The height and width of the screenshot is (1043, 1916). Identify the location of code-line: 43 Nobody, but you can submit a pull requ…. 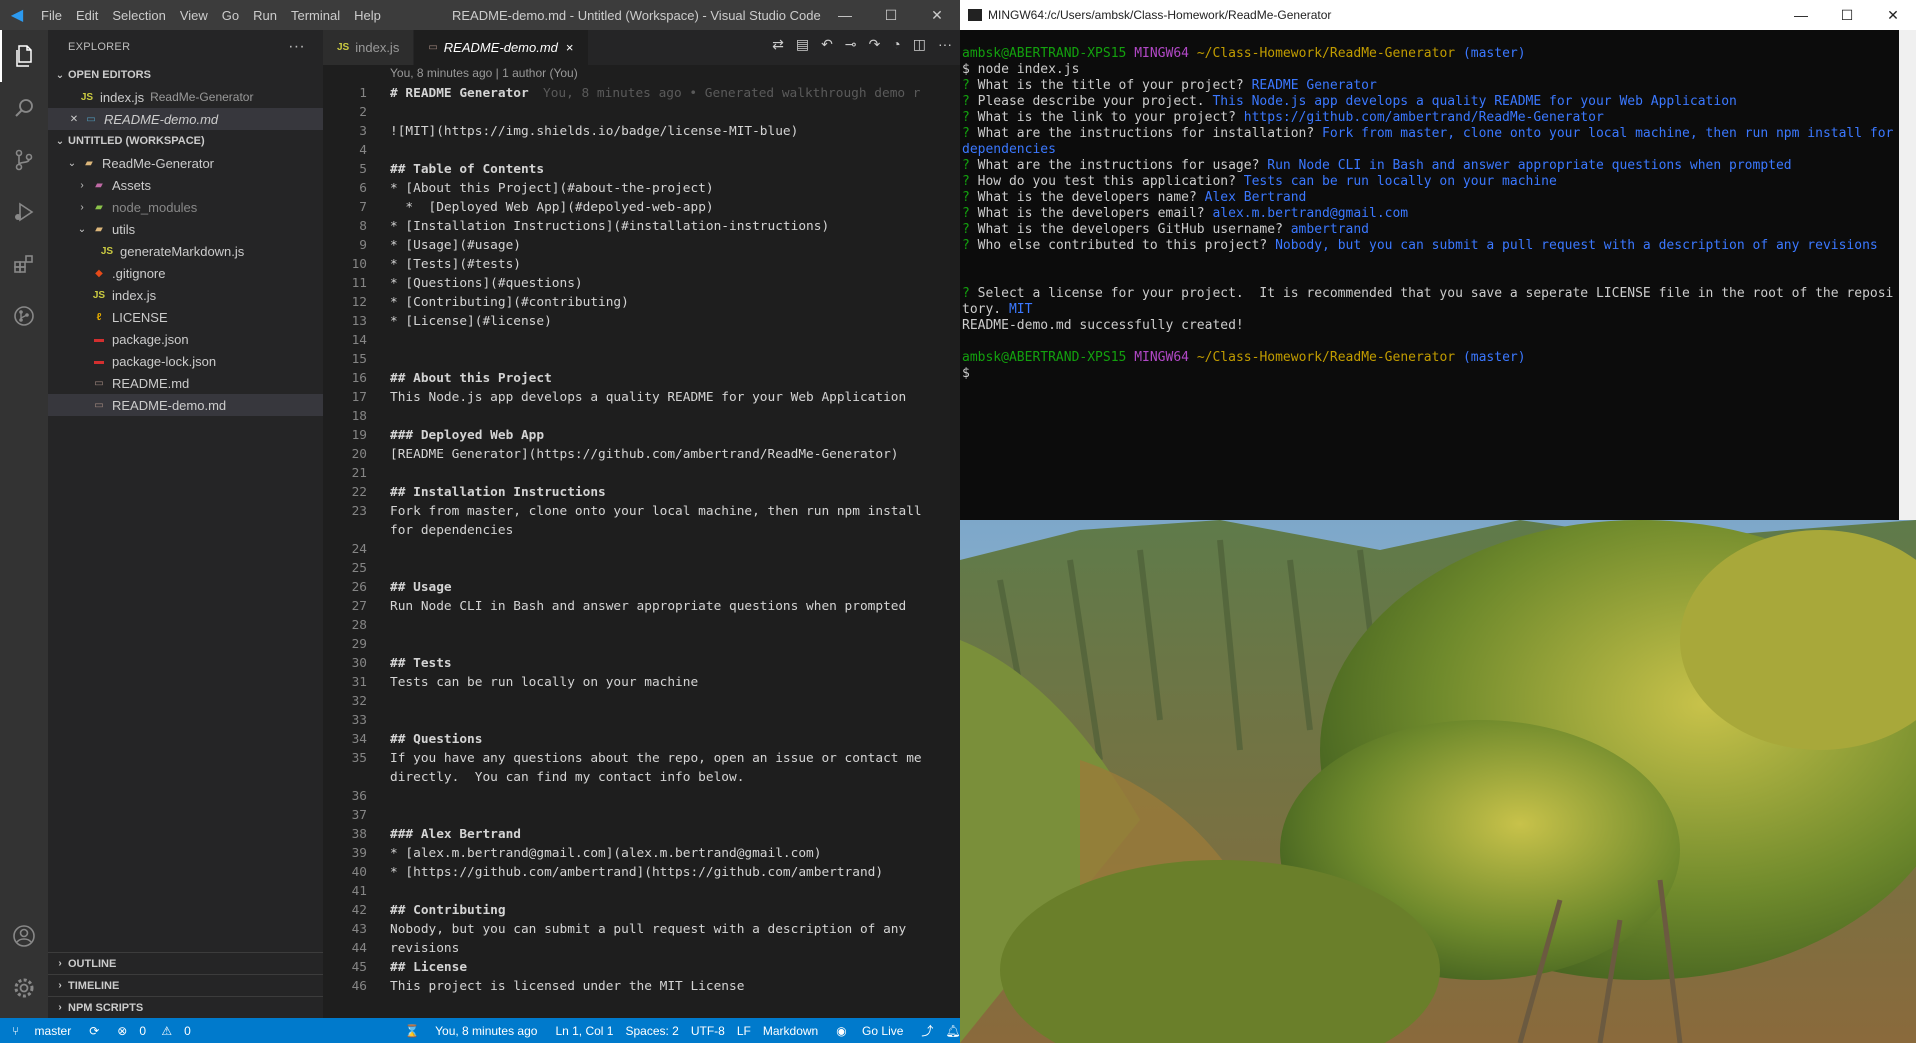
(641, 938).